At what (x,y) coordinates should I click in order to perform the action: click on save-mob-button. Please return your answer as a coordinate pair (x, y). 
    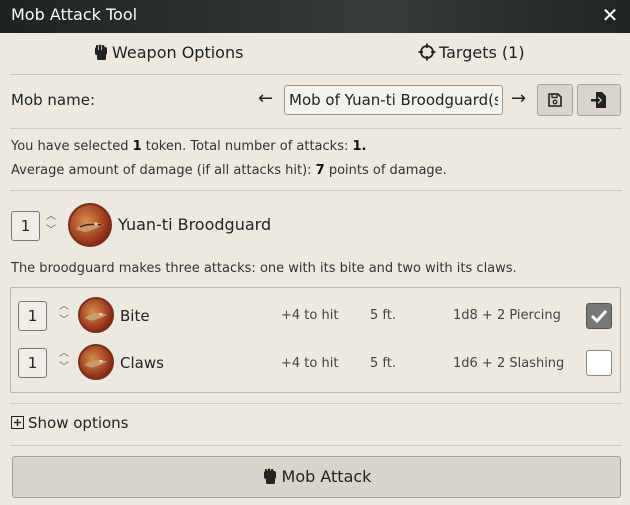
    Looking at the image, I should click on (555, 100).